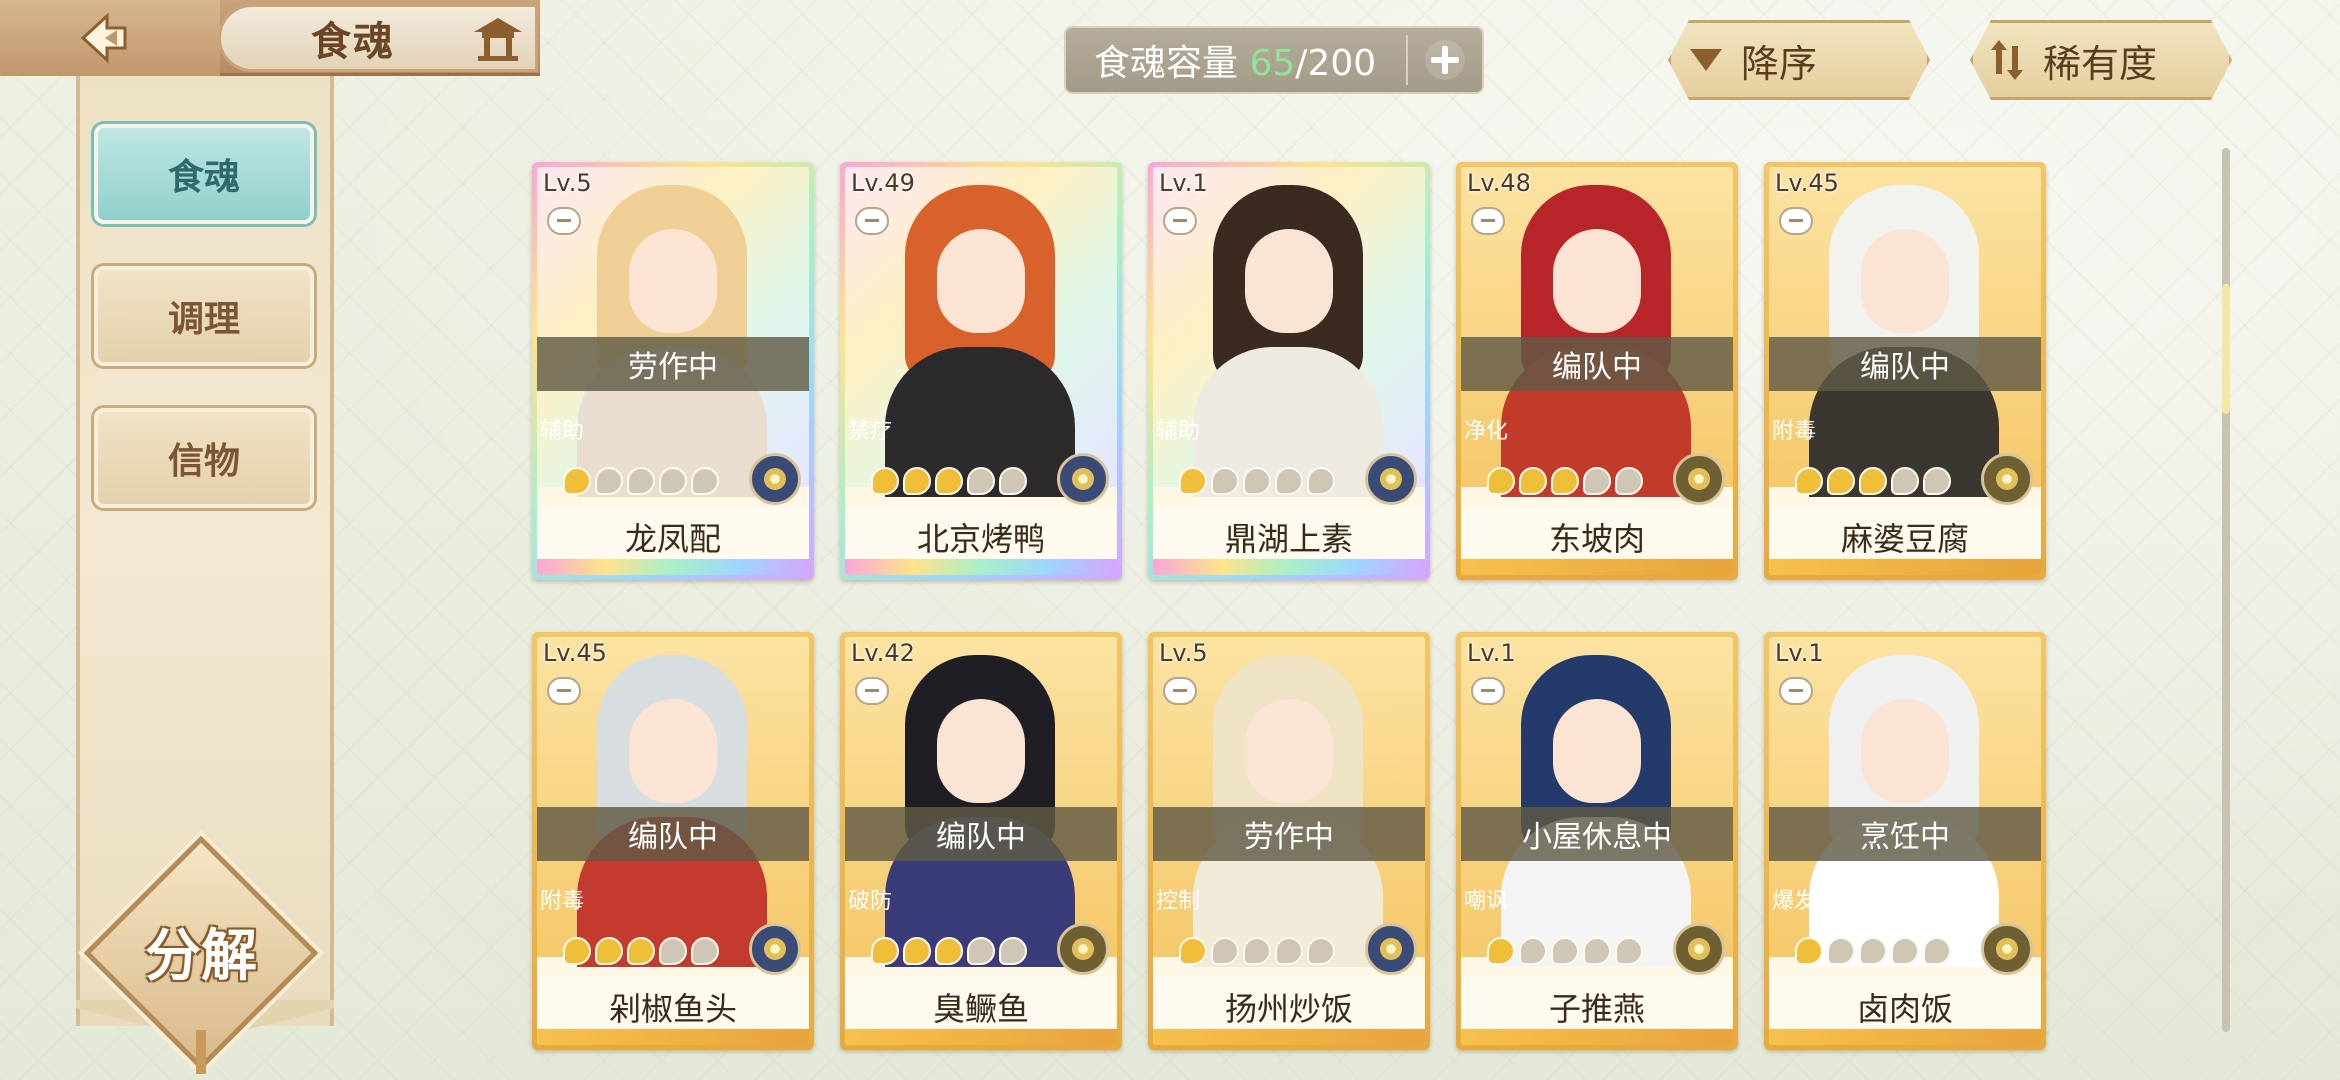 This screenshot has width=2340, height=1080. I want to click on tab-conditioning: 调理, so click(204, 316).